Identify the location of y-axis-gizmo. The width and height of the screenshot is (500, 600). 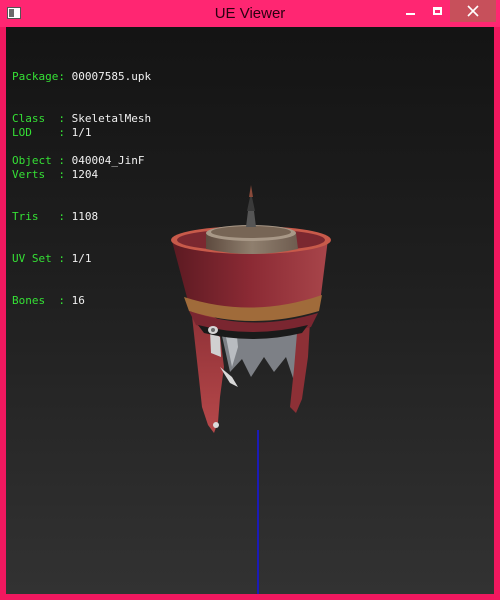
(258, 512).